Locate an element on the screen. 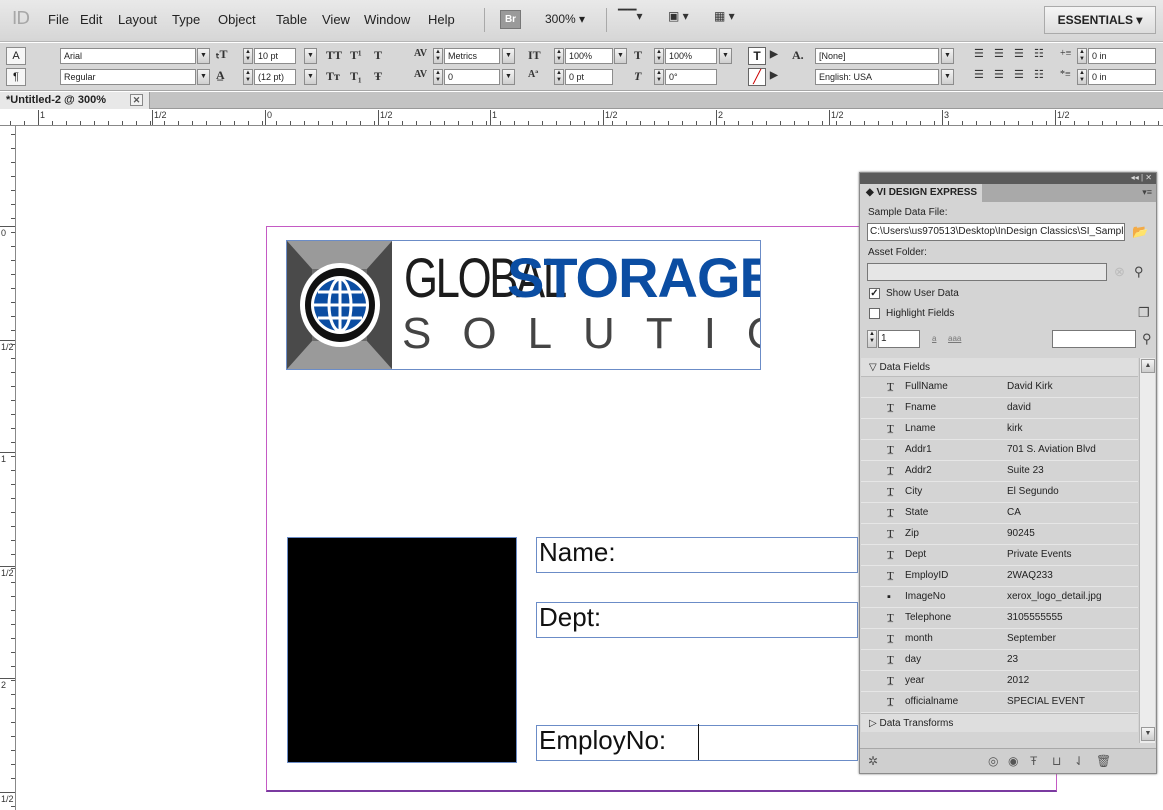 This screenshot has height=810, width=1163. align-right-icon: ☰ is located at coordinates (1019, 53).